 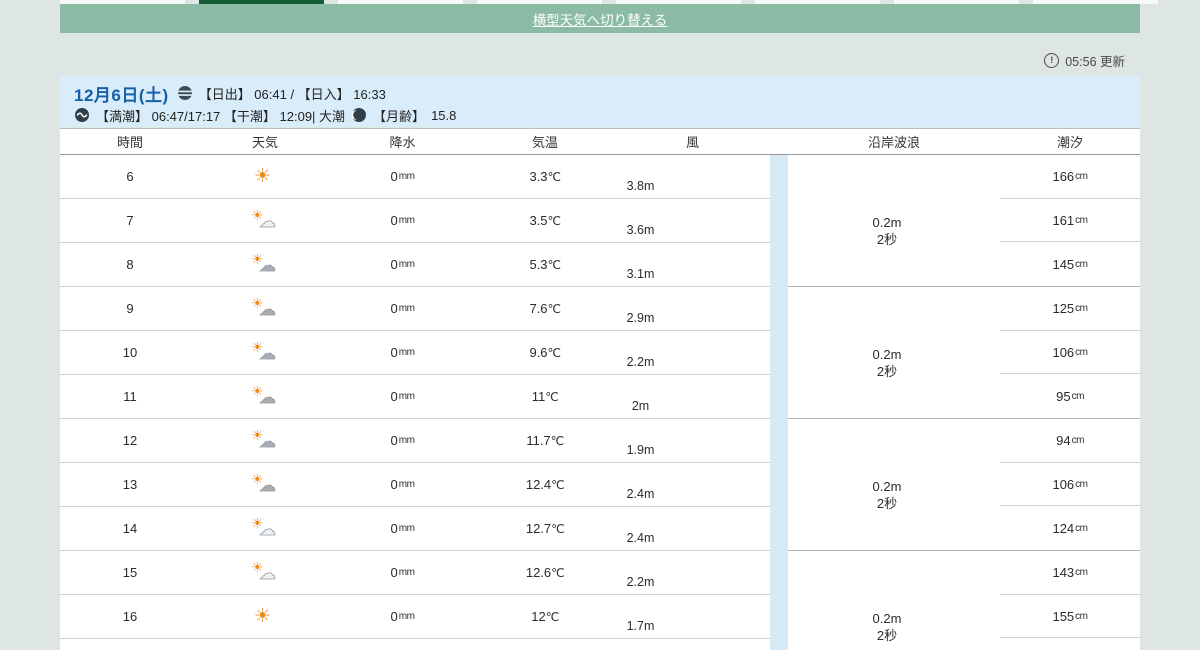 What do you see at coordinates (640, 230) in the screenshot?
I see `wind-speed: 3.6m` at bounding box center [640, 230].